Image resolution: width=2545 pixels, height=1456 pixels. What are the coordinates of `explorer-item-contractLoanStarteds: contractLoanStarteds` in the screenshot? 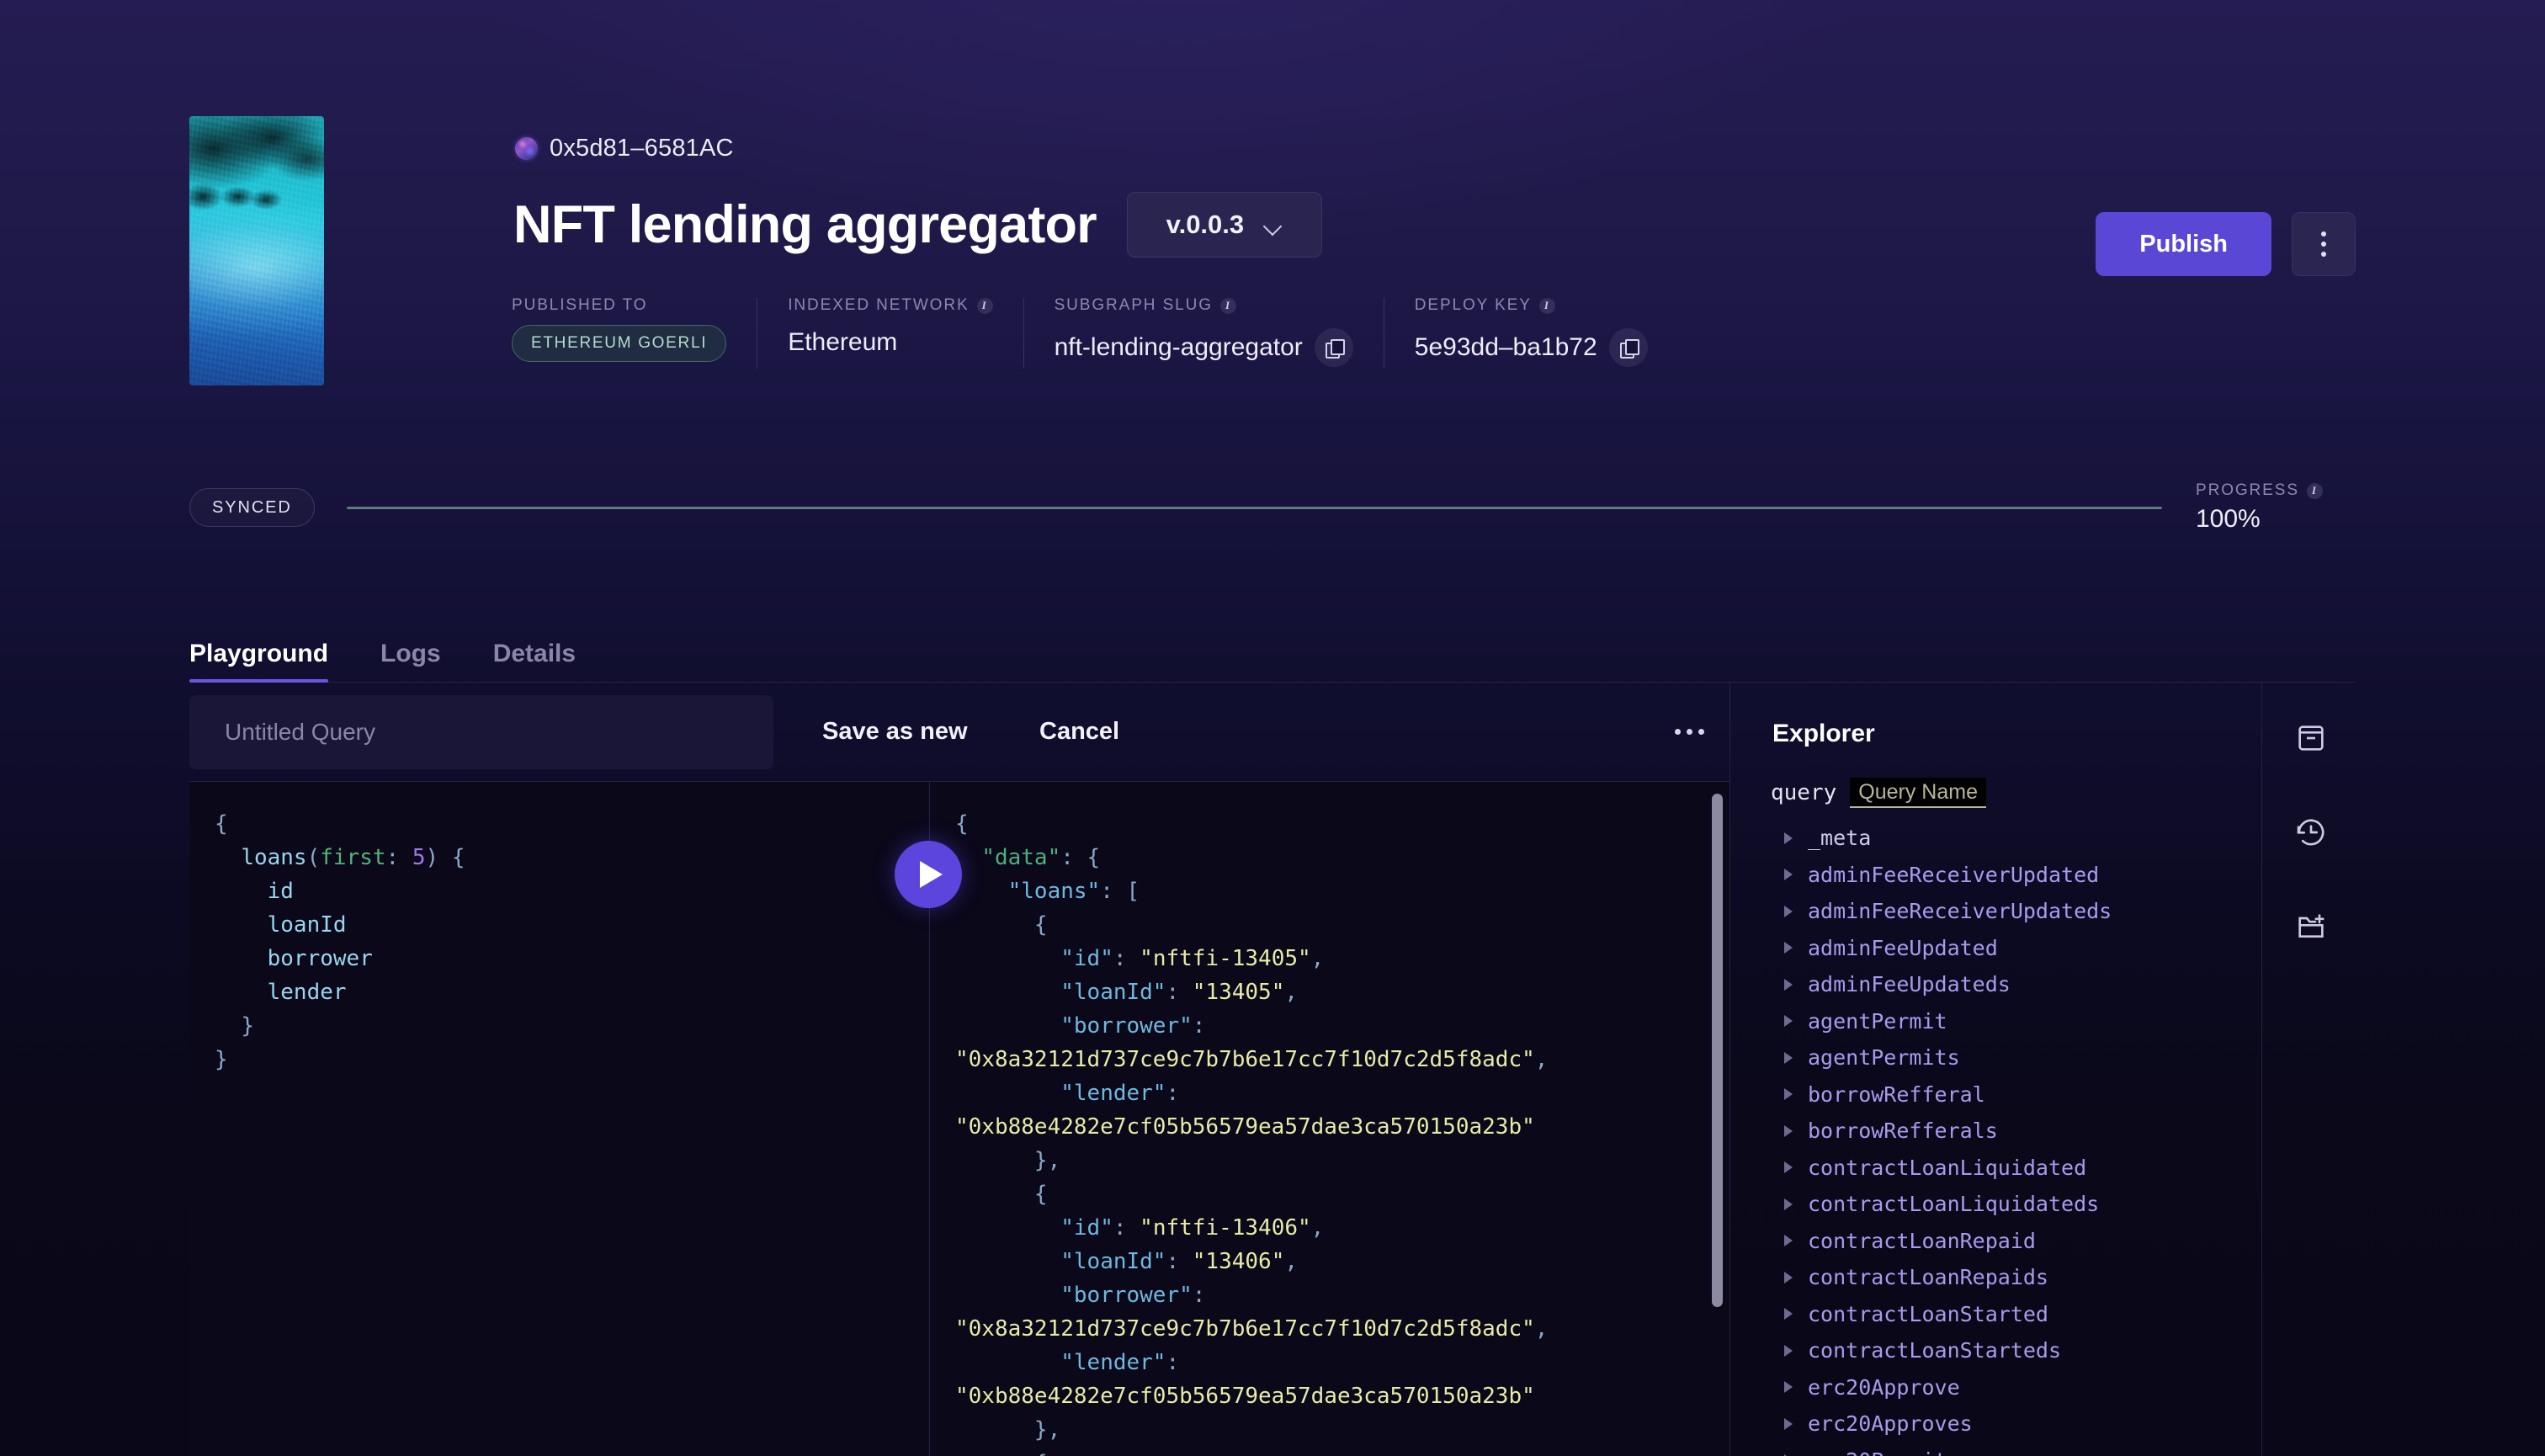 It's located at (2016, 1350).